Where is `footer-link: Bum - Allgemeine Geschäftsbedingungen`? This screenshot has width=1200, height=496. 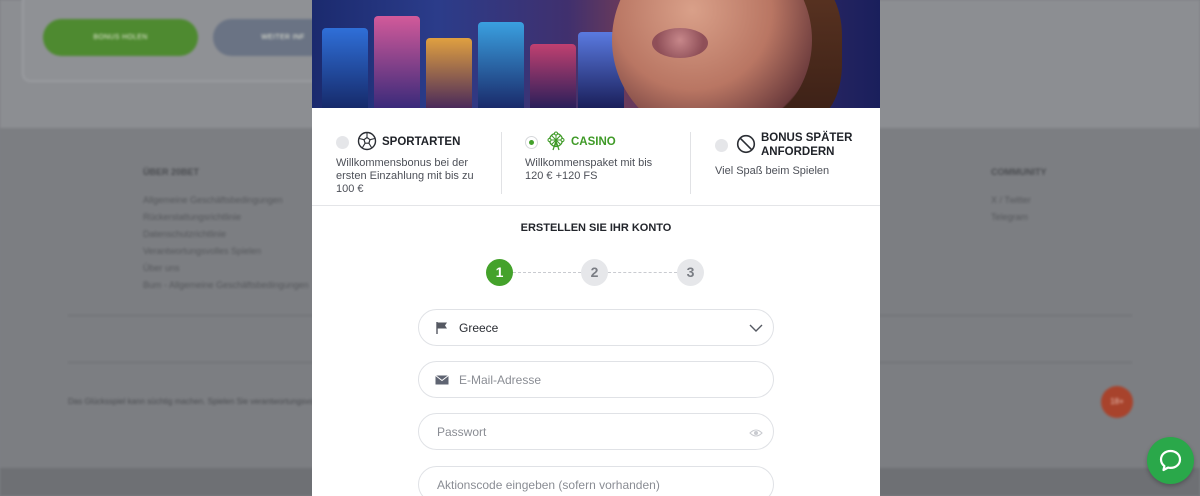
footer-link: Bum - Allgemeine Geschäftsbedingungen is located at coordinates (226, 285).